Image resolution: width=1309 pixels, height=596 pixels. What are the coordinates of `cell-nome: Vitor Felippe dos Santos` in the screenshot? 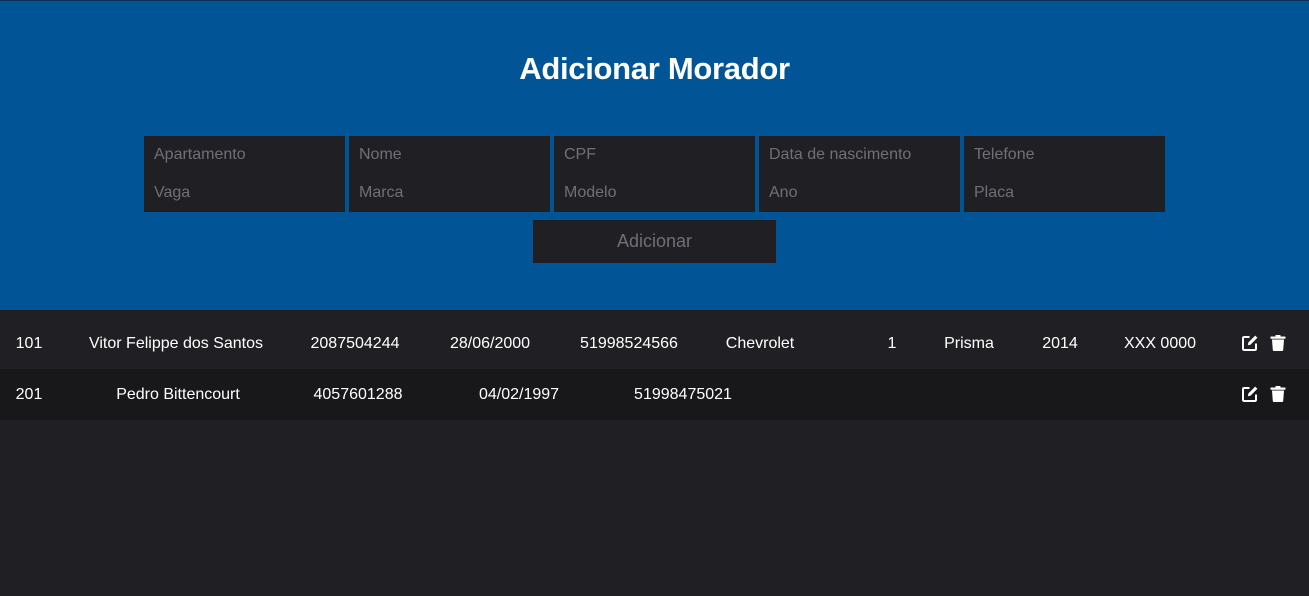 It's located at (176, 343).